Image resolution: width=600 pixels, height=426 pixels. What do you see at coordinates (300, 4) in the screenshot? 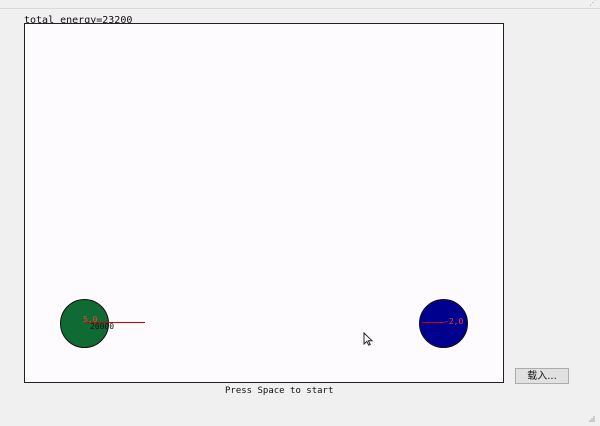
I see `window-top-bar: ⋰` at bounding box center [300, 4].